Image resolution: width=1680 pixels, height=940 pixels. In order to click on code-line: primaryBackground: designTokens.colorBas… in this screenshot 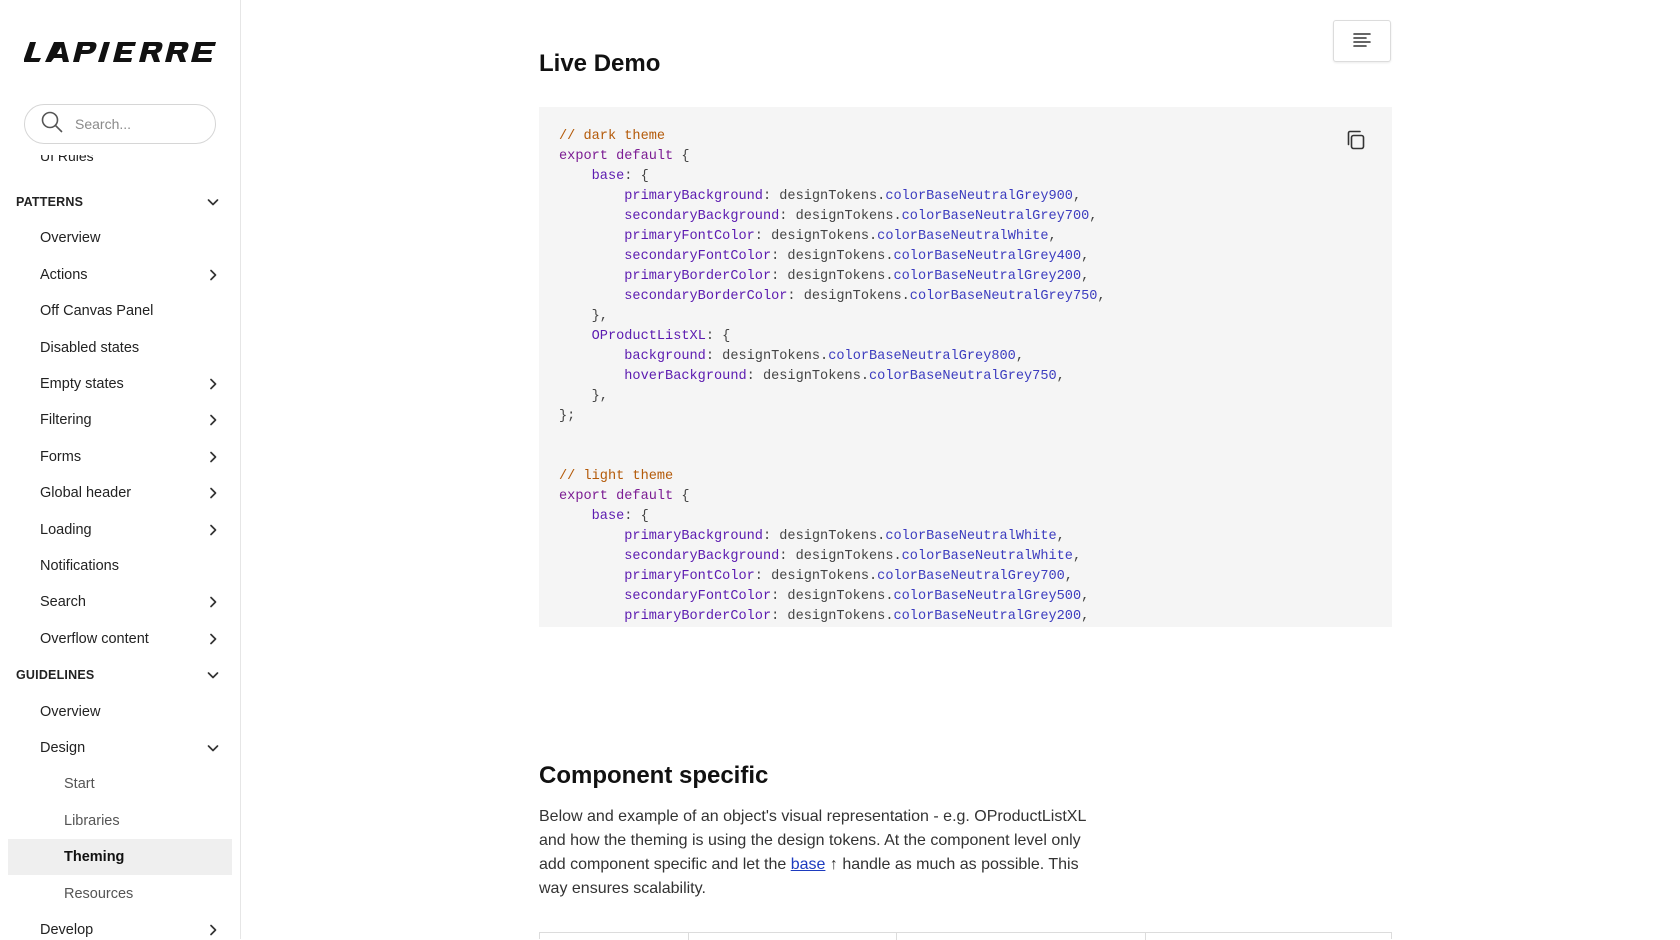, I will do `click(832, 537)`.